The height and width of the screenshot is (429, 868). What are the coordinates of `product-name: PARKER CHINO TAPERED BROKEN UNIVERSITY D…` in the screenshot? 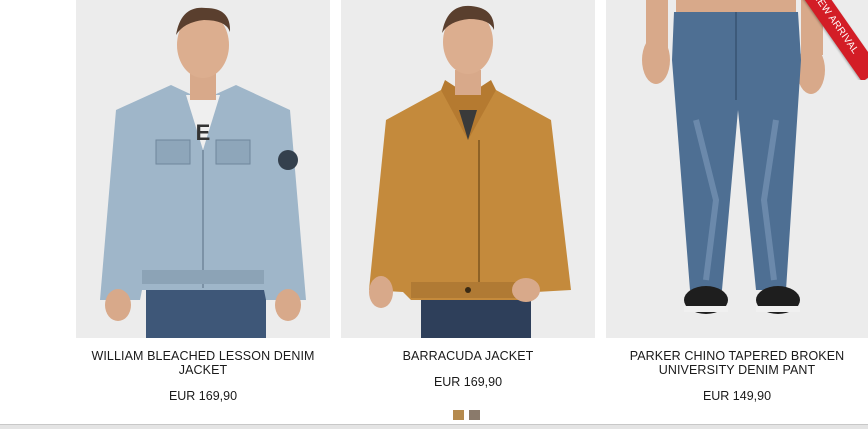 It's located at (737, 363).